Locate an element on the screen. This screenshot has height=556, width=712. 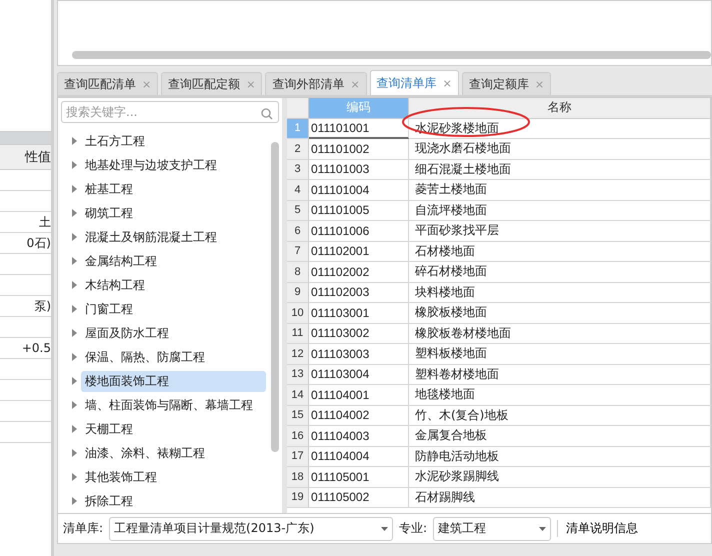
table-cell: 平面砂浆找平层 is located at coordinates (560, 231).